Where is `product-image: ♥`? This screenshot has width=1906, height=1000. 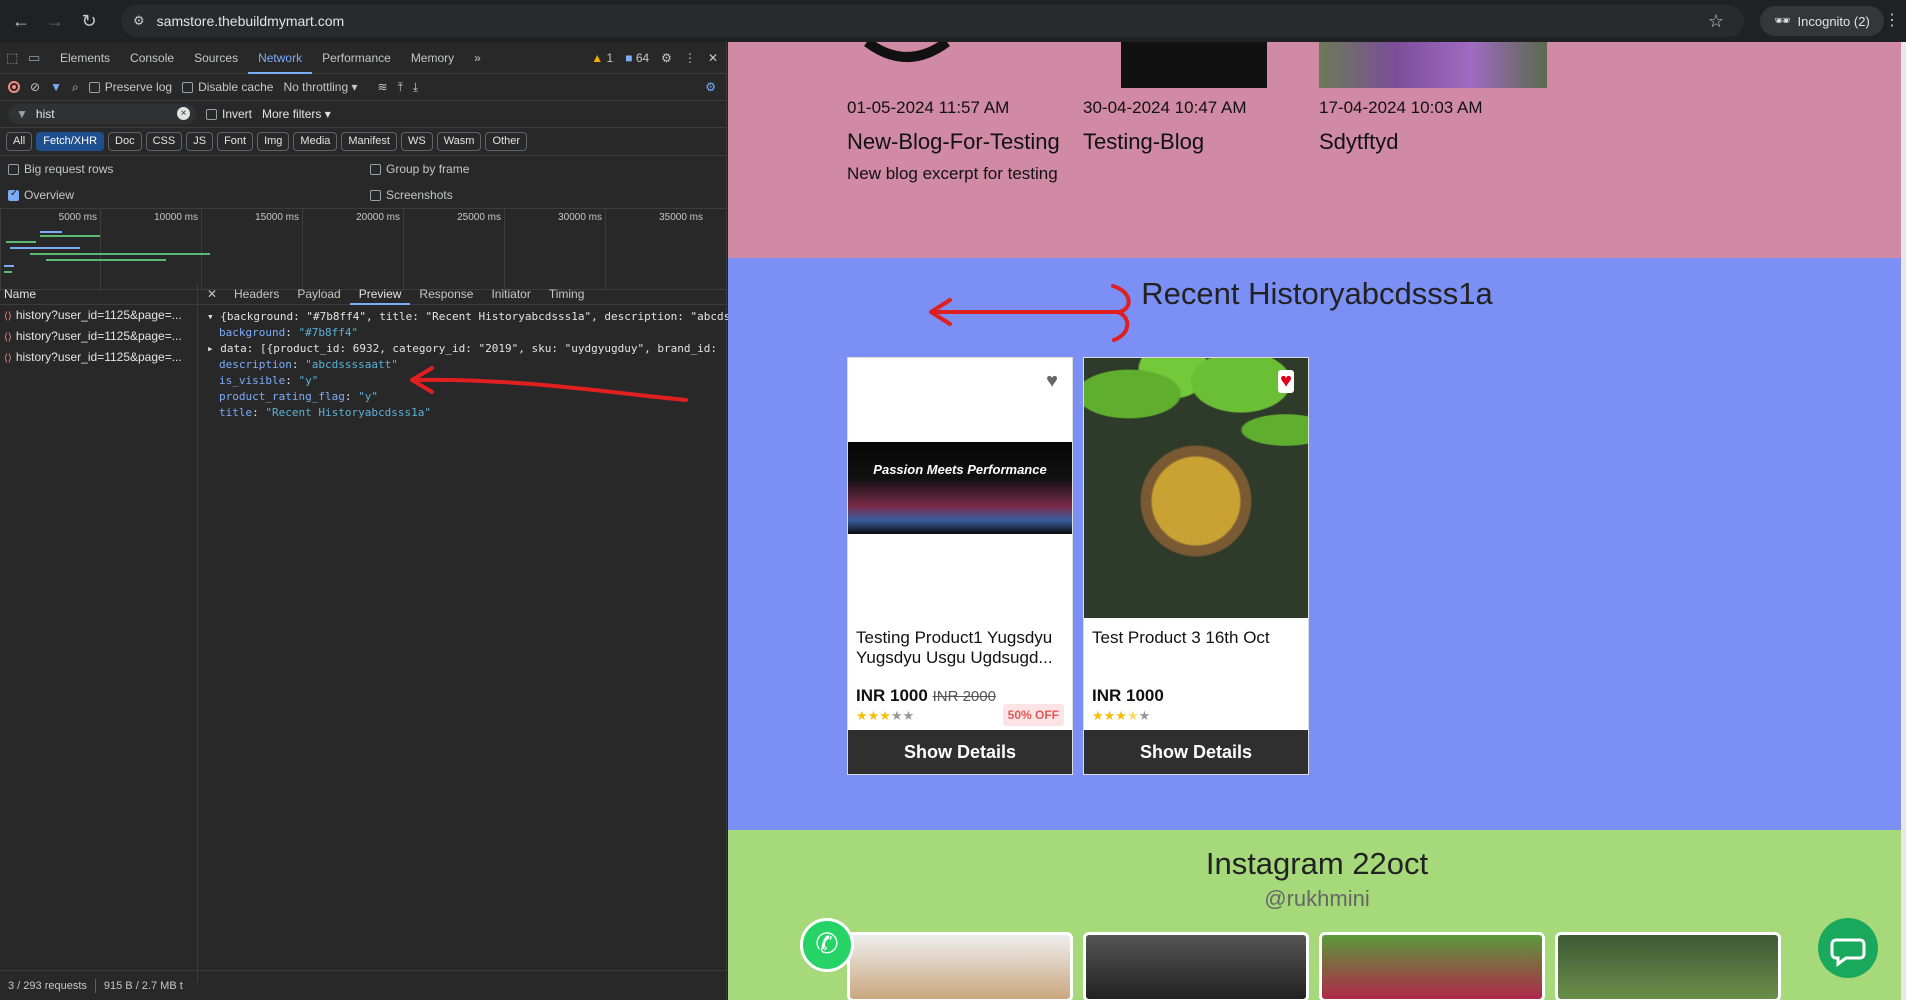
product-image: ♥ is located at coordinates (1196, 488).